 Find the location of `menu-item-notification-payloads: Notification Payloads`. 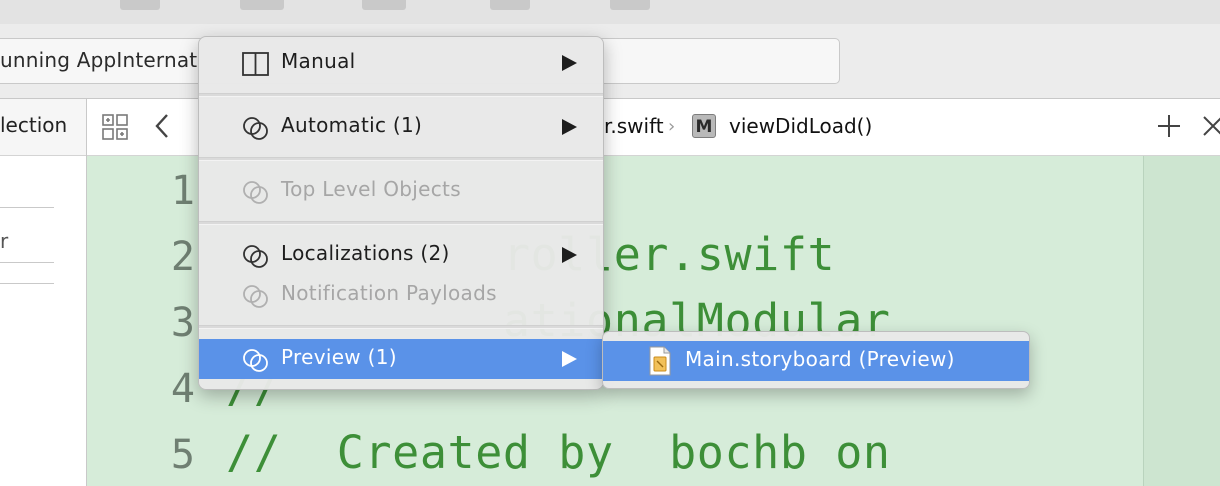

menu-item-notification-payloads: Notification Payloads is located at coordinates (401, 295).